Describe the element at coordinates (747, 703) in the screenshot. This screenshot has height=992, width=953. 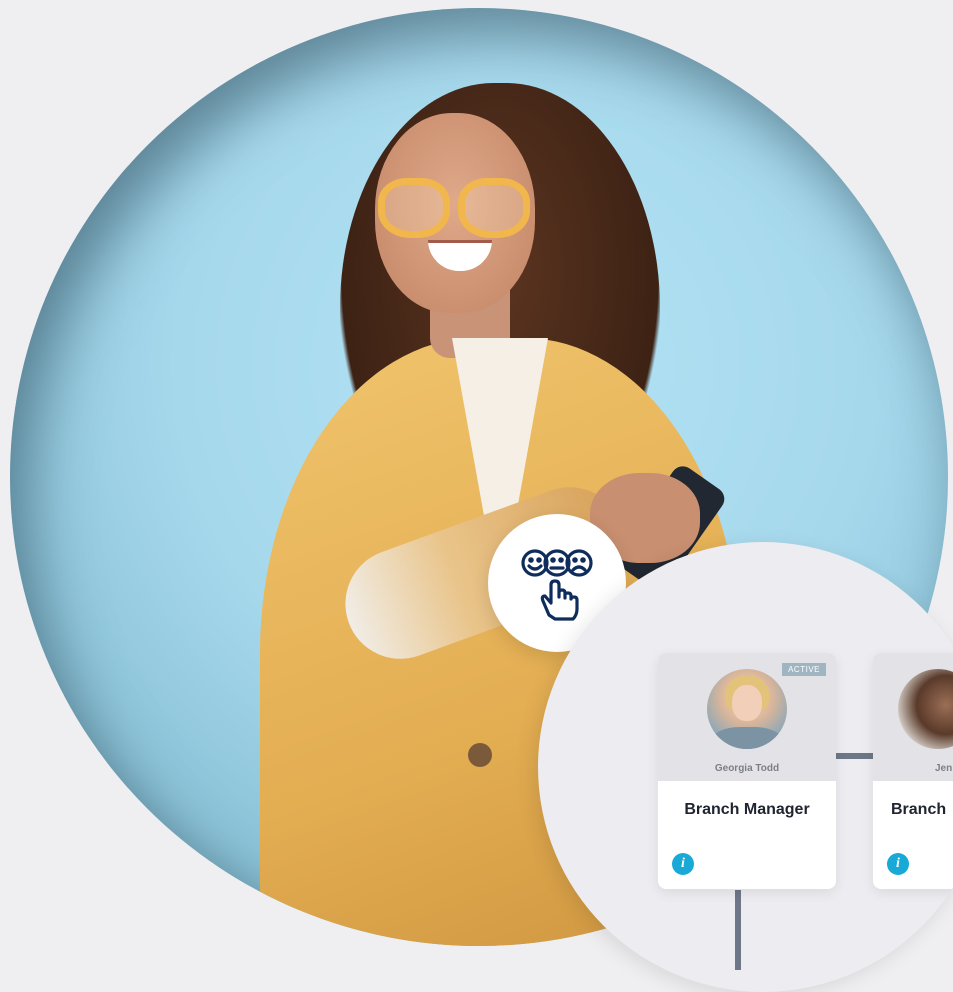
I see `avatar-face` at that location.